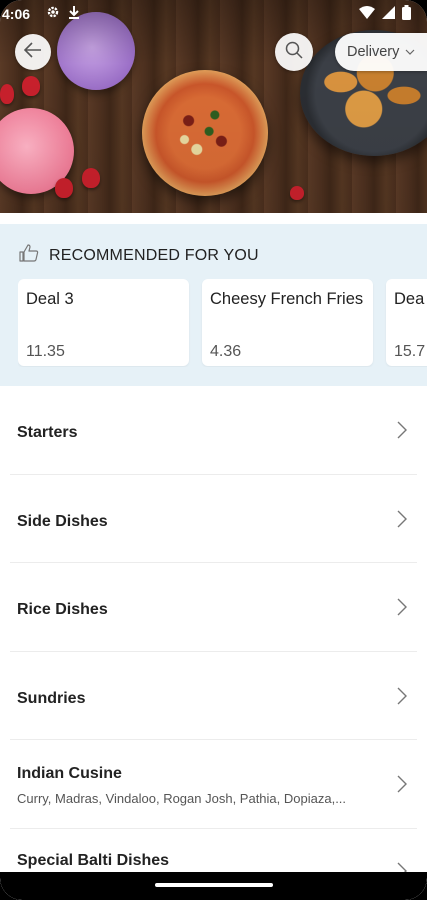 This screenshot has width=427, height=900. I want to click on recommended-item-name: Deal 3, so click(50, 299).